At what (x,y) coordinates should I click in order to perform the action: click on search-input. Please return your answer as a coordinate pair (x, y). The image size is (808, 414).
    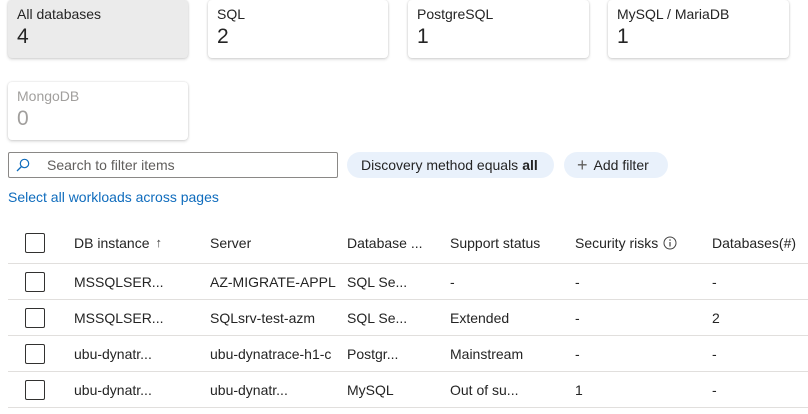
    Looking at the image, I should click on (187, 165).